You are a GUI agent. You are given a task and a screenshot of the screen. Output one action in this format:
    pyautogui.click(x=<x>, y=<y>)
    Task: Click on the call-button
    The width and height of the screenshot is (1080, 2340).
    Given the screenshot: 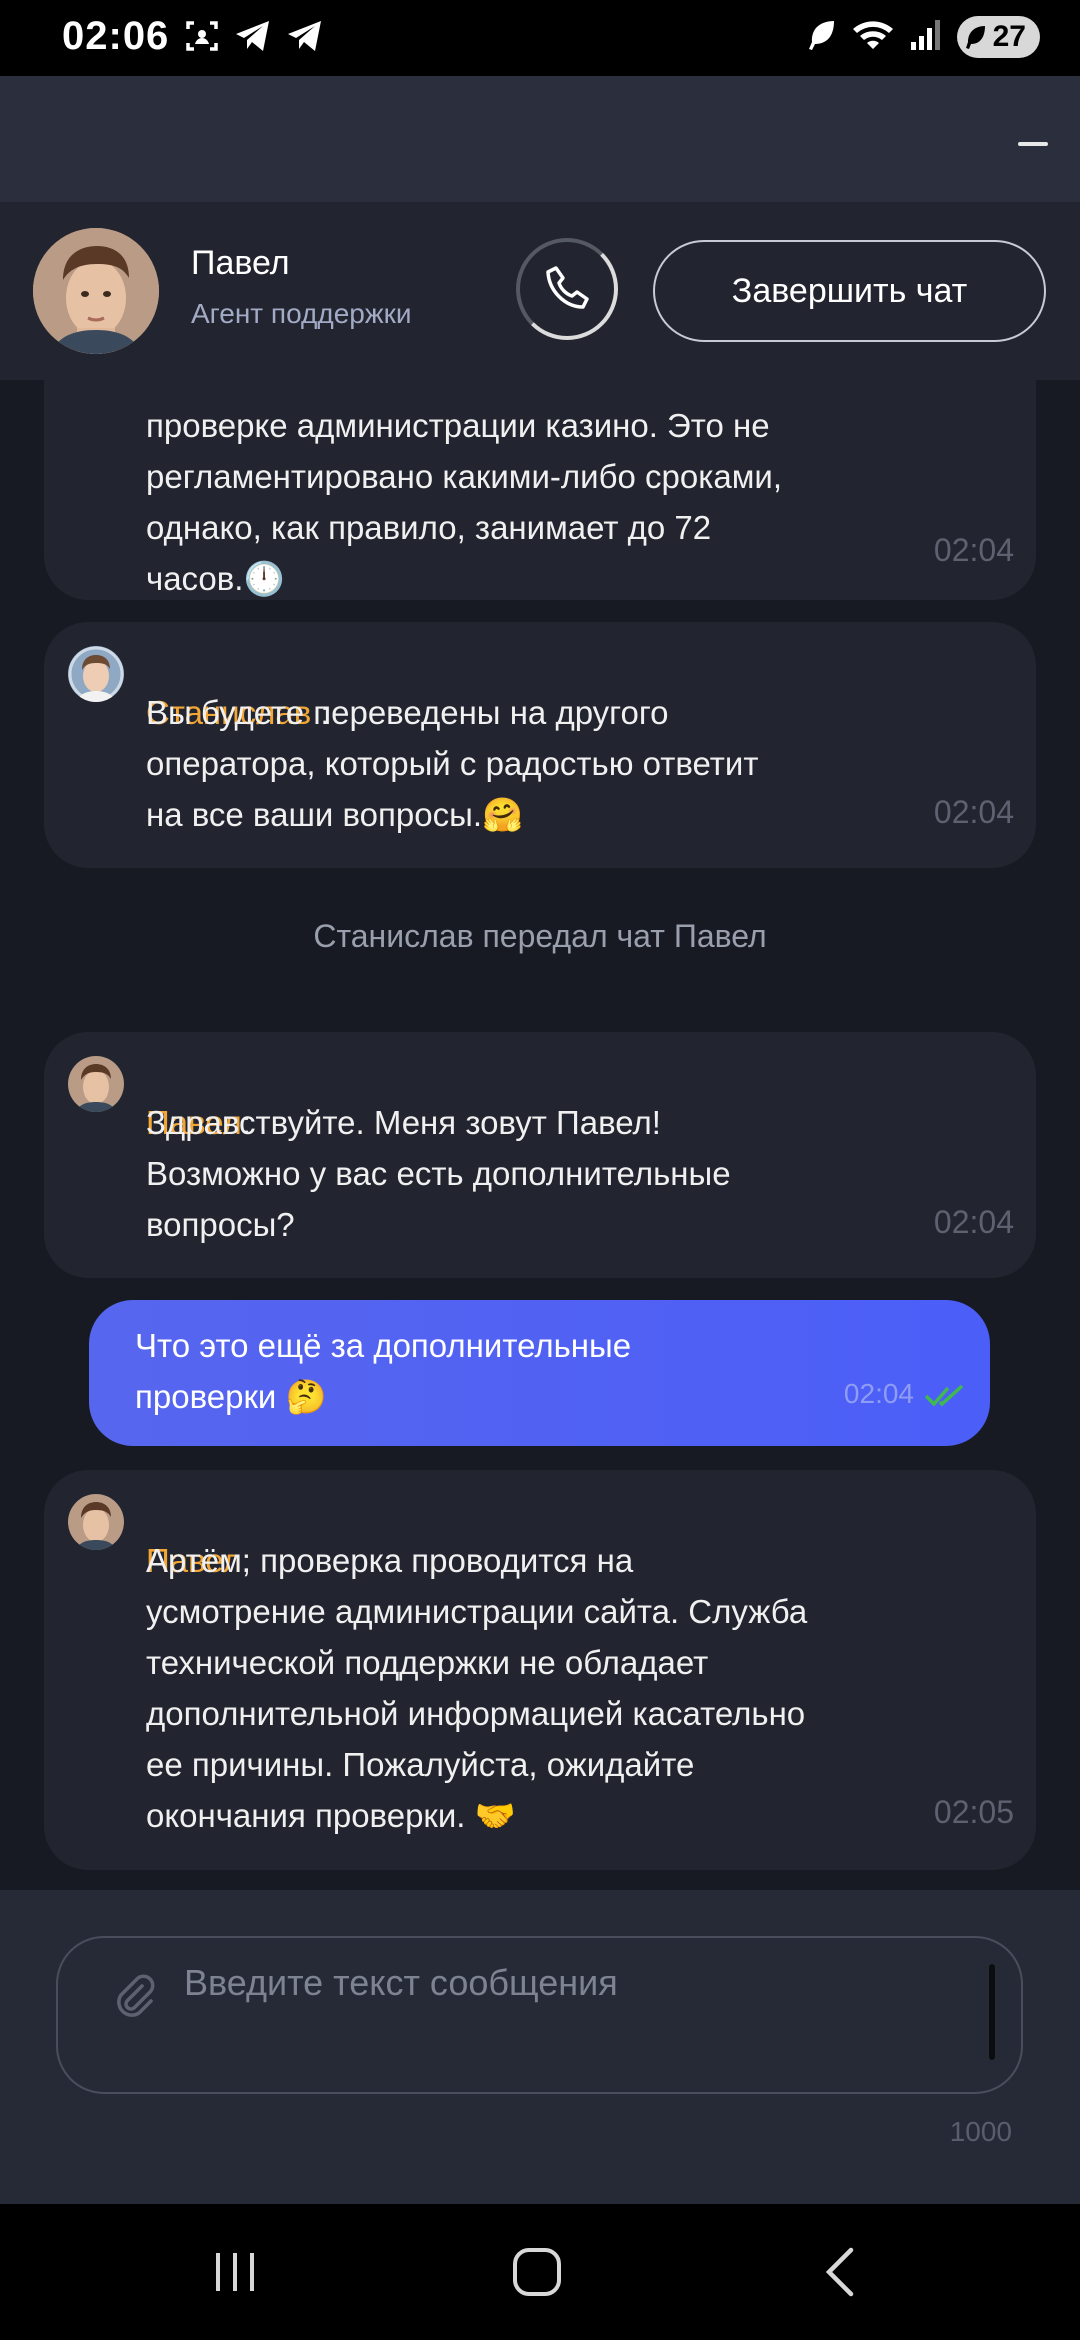 What is the action you would take?
    pyautogui.click(x=567, y=289)
    